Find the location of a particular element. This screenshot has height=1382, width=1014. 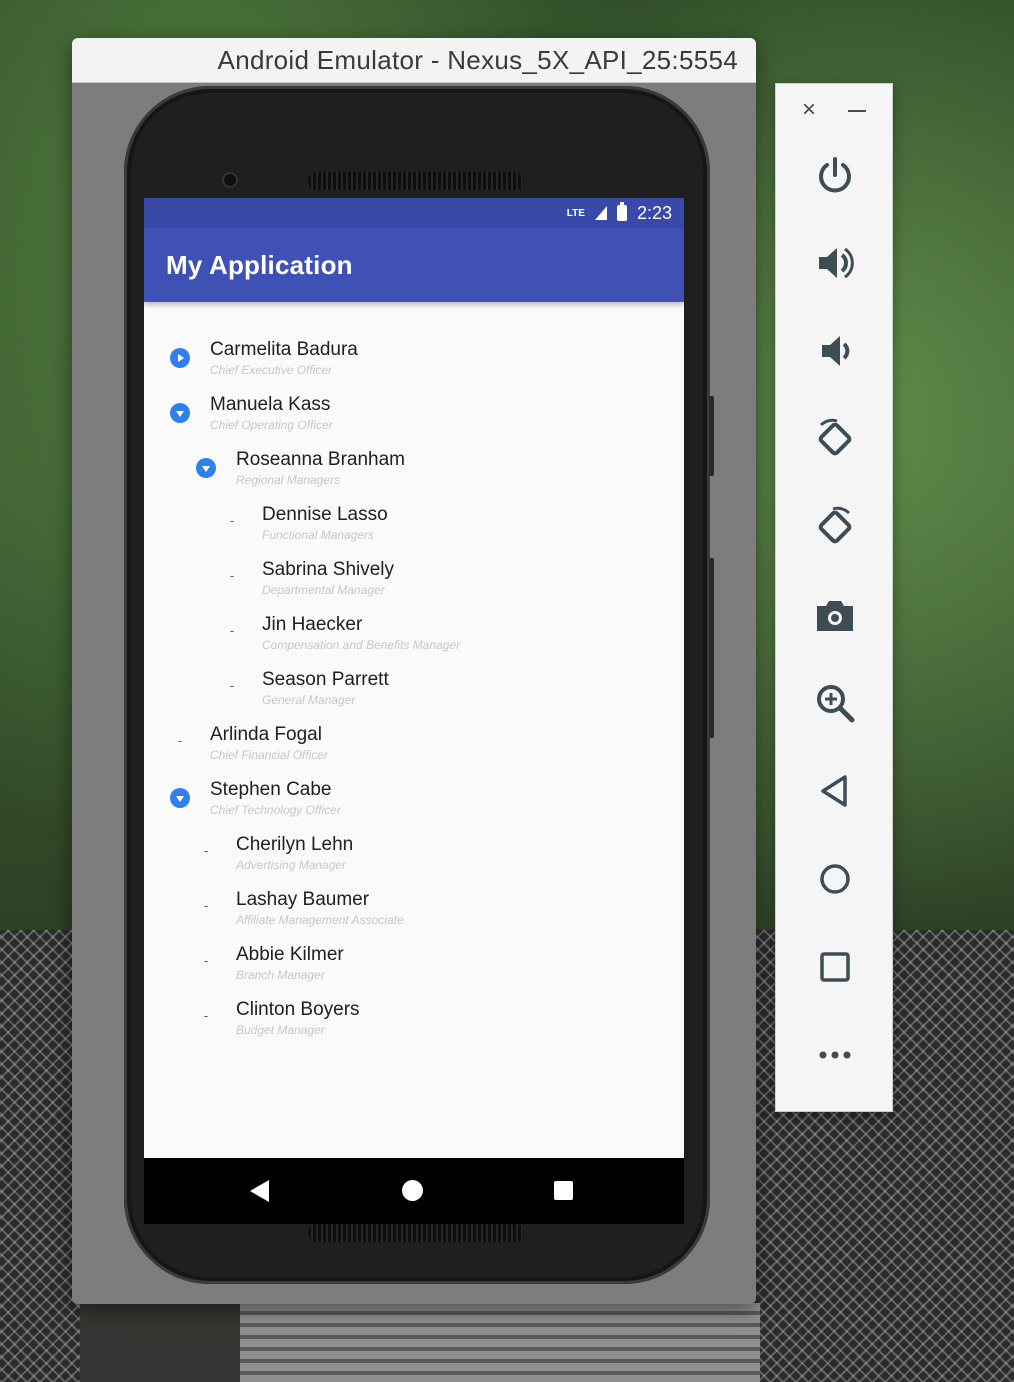

nav-back-icon is located at coordinates (259, 1191).